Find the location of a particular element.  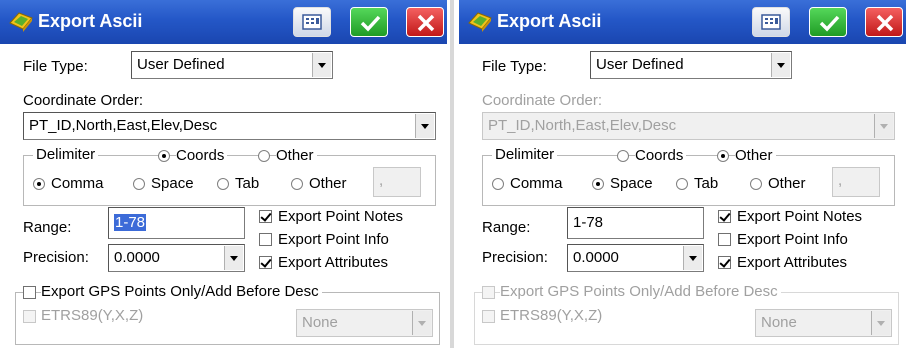

file-type-label: File Type: is located at coordinates (514, 66).